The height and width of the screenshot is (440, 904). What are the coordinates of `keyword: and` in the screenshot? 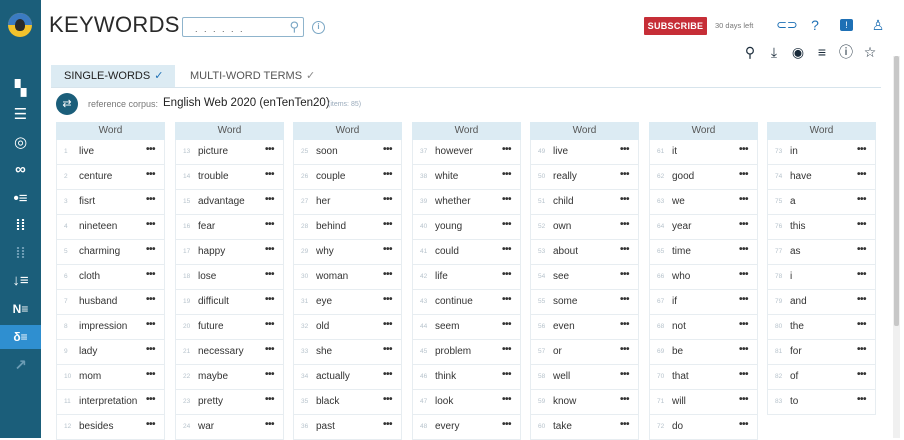 It's located at (798, 301).